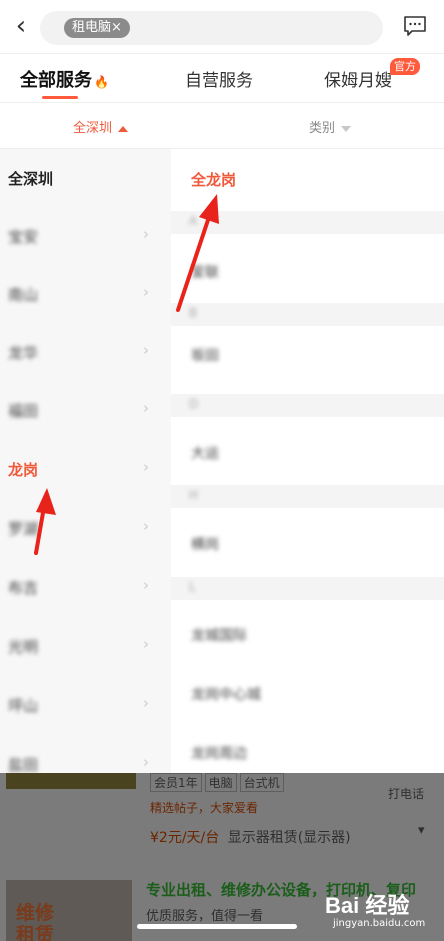  I want to click on chevron-down-icon: ▾, so click(421, 830).